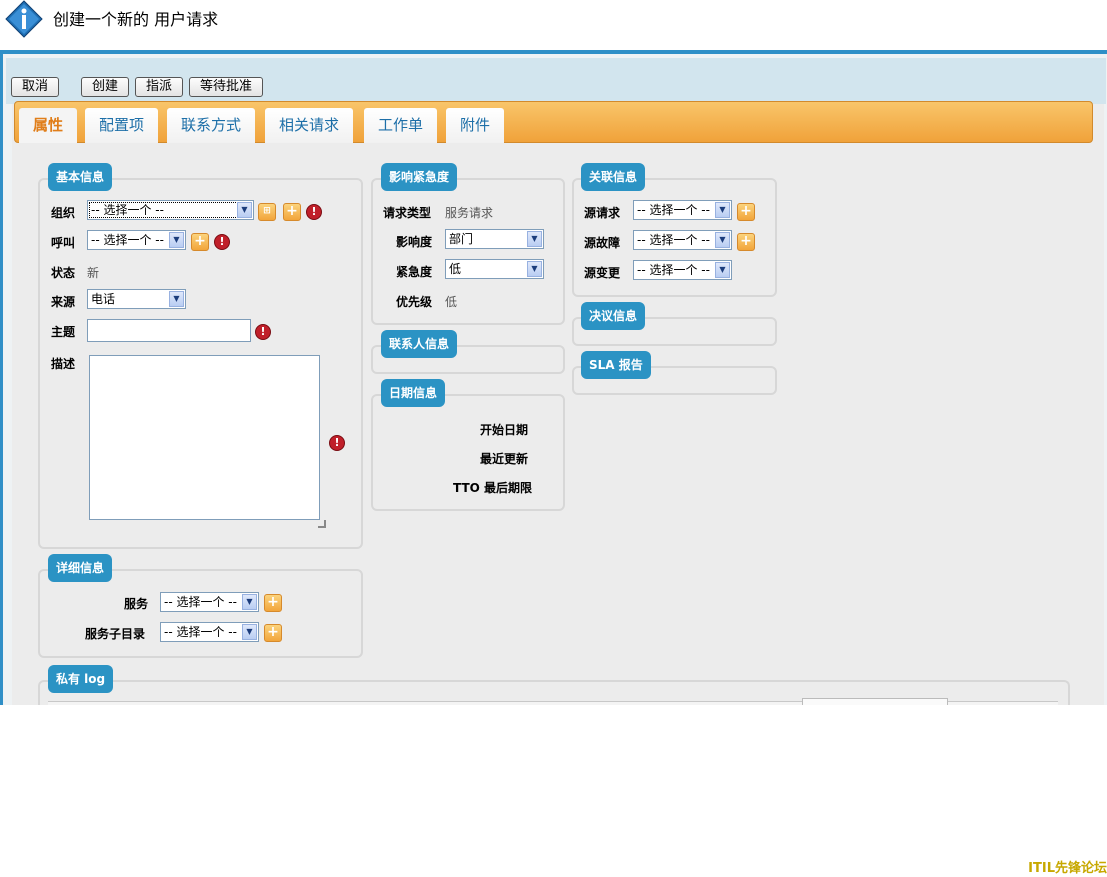 Image resolution: width=1107 pixels, height=877 pixels. What do you see at coordinates (80, 568) in the screenshot?
I see `details-legend: 详细信息` at bounding box center [80, 568].